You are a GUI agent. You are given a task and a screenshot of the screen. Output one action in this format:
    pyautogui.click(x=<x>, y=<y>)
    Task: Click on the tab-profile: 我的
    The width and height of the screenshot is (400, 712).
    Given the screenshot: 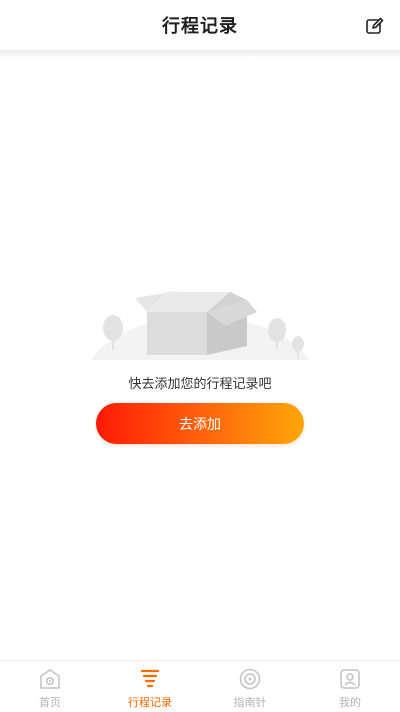 What is the action you would take?
    pyautogui.click(x=350, y=686)
    